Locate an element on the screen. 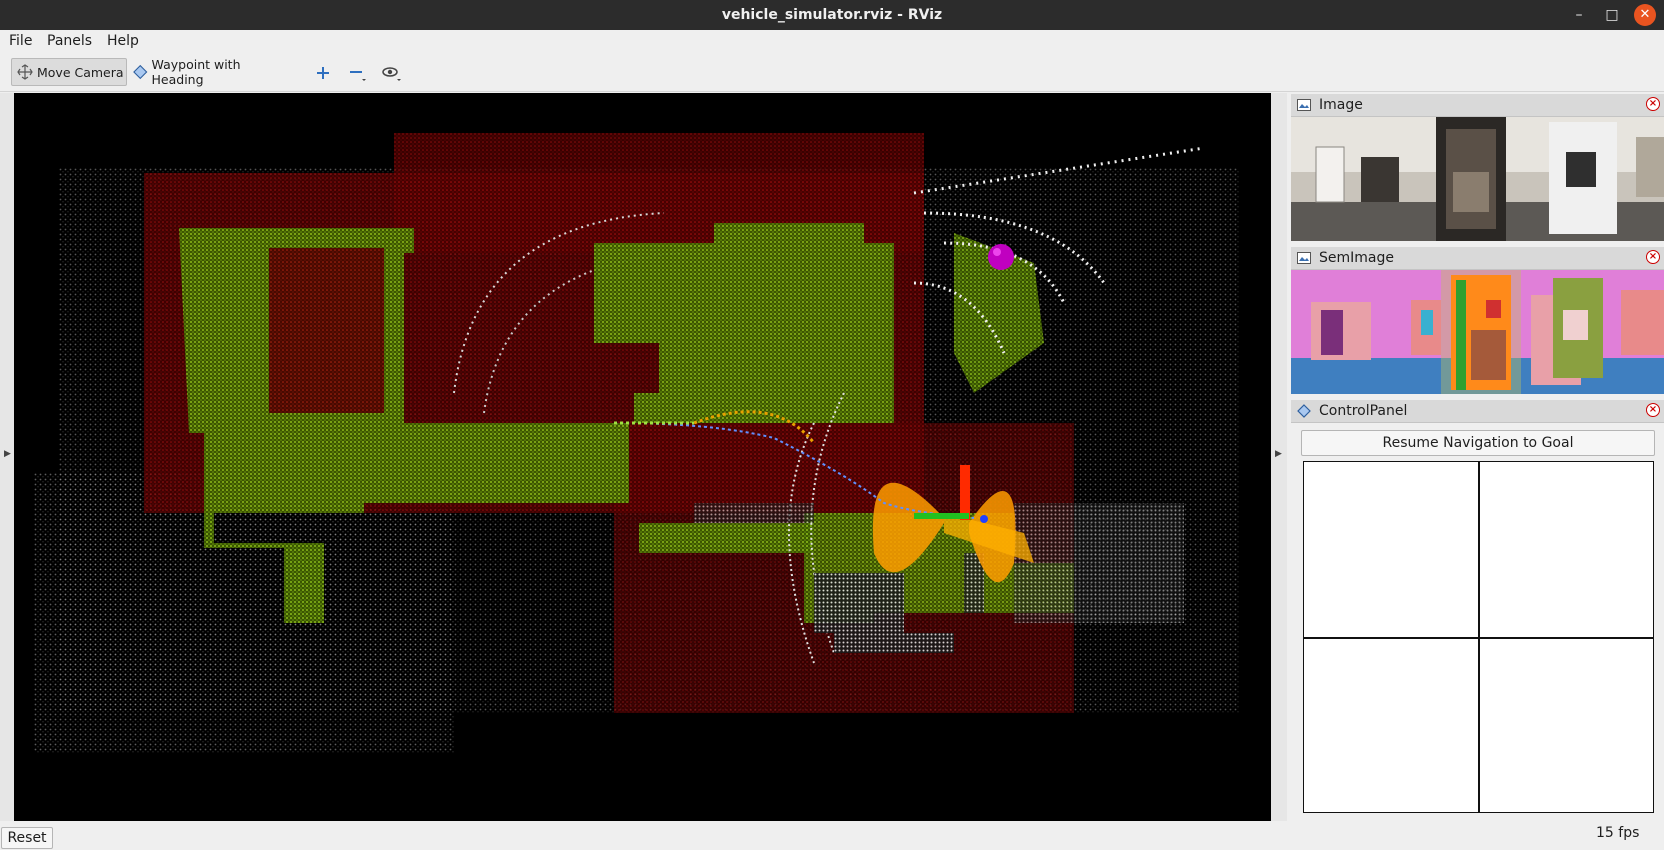  waypoint-icon is located at coordinates (140, 72).